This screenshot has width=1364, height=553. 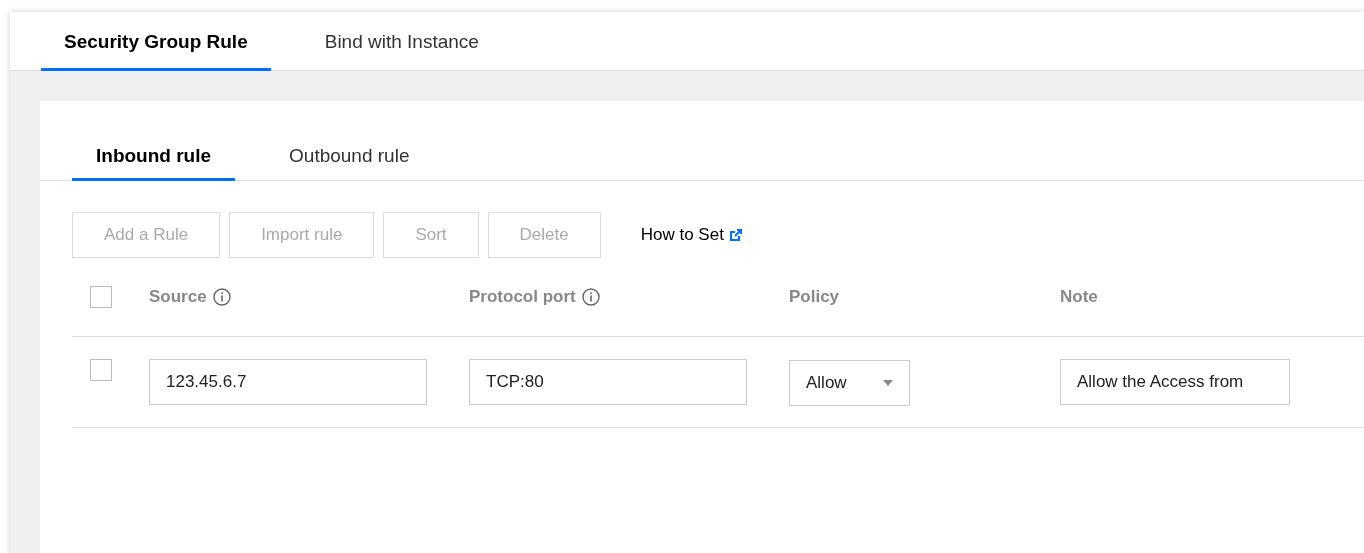 I want to click on note-field: Allow the Access from, so click(x=1175, y=382).